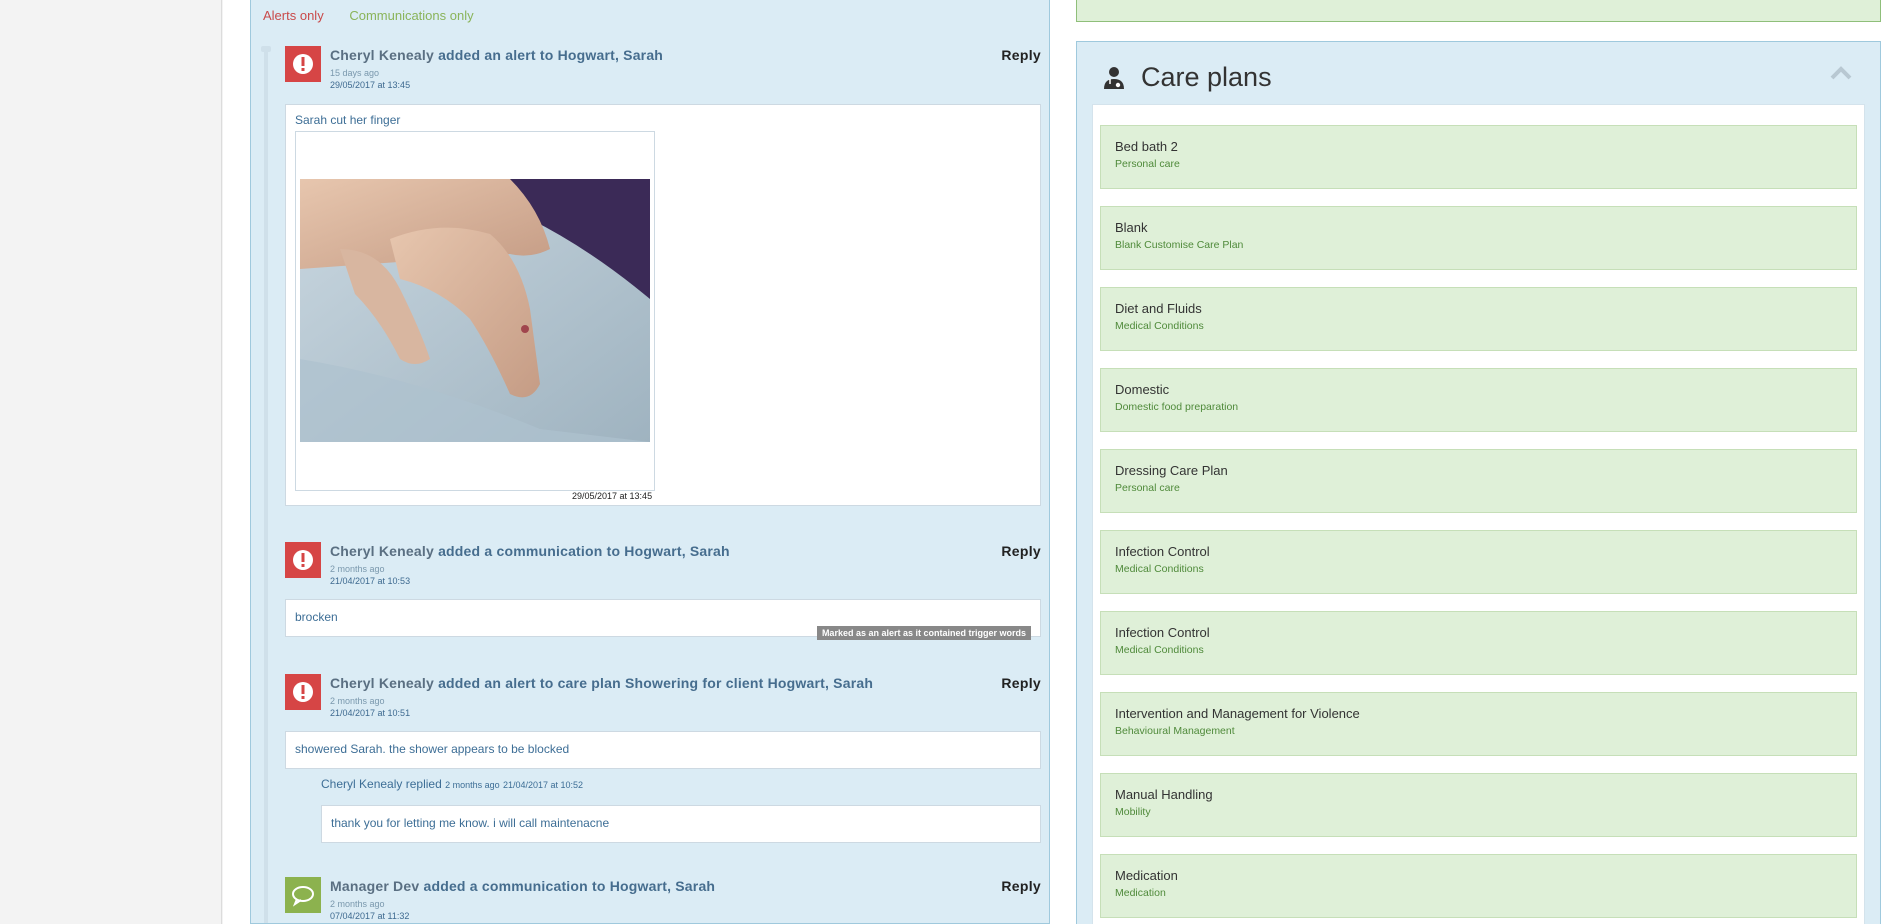 The image size is (1897, 924). Describe the element at coordinates (612, 496) in the screenshot. I see `attachment-date: 29/05/2017 at 13:45` at that location.